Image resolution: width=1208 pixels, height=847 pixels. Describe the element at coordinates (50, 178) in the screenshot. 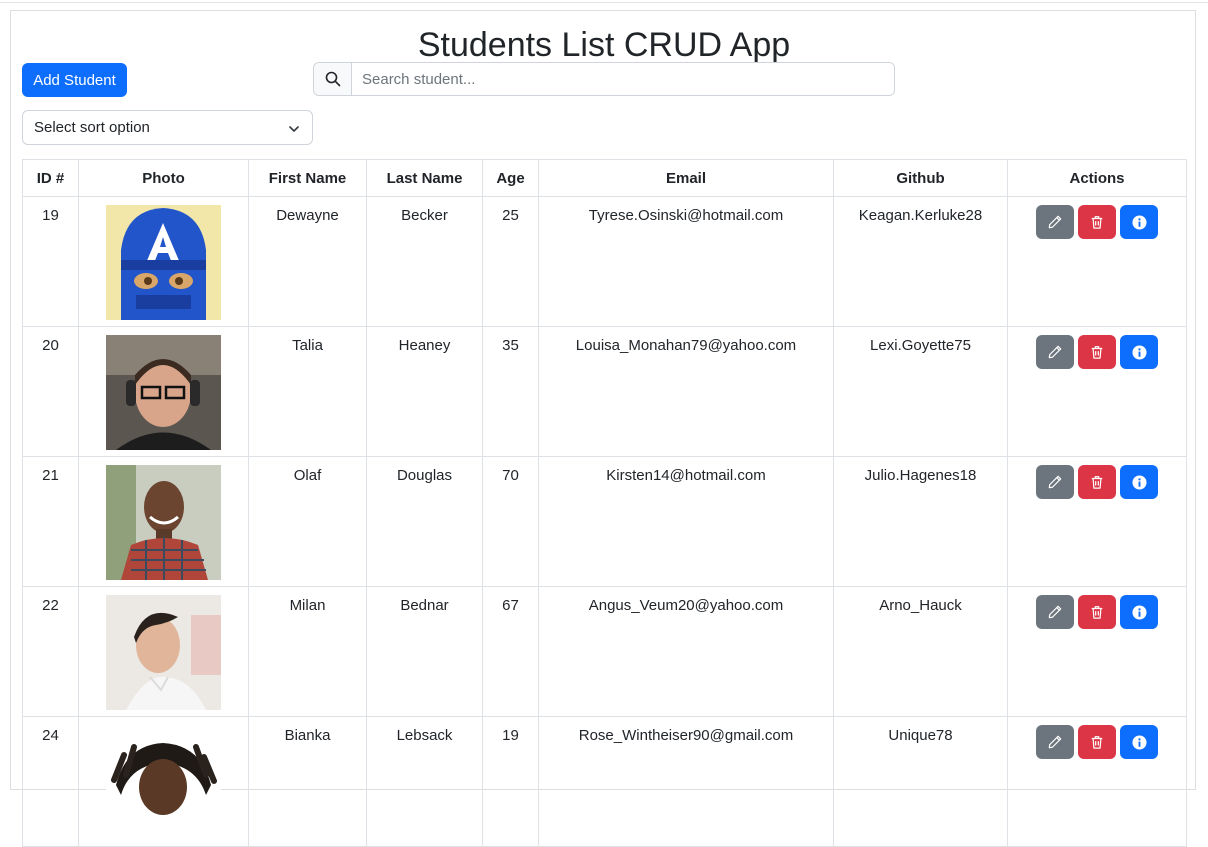

I see `column-header-id: ID #` at that location.